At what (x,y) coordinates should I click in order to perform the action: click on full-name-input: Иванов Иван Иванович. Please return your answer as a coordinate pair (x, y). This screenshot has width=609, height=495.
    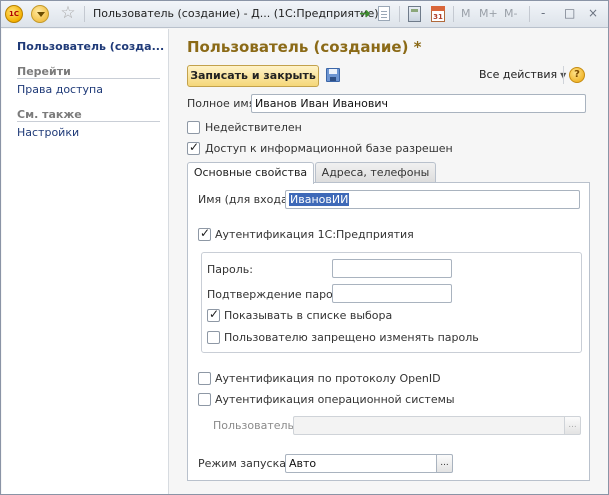
    Looking at the image, I should click on (418, 103).